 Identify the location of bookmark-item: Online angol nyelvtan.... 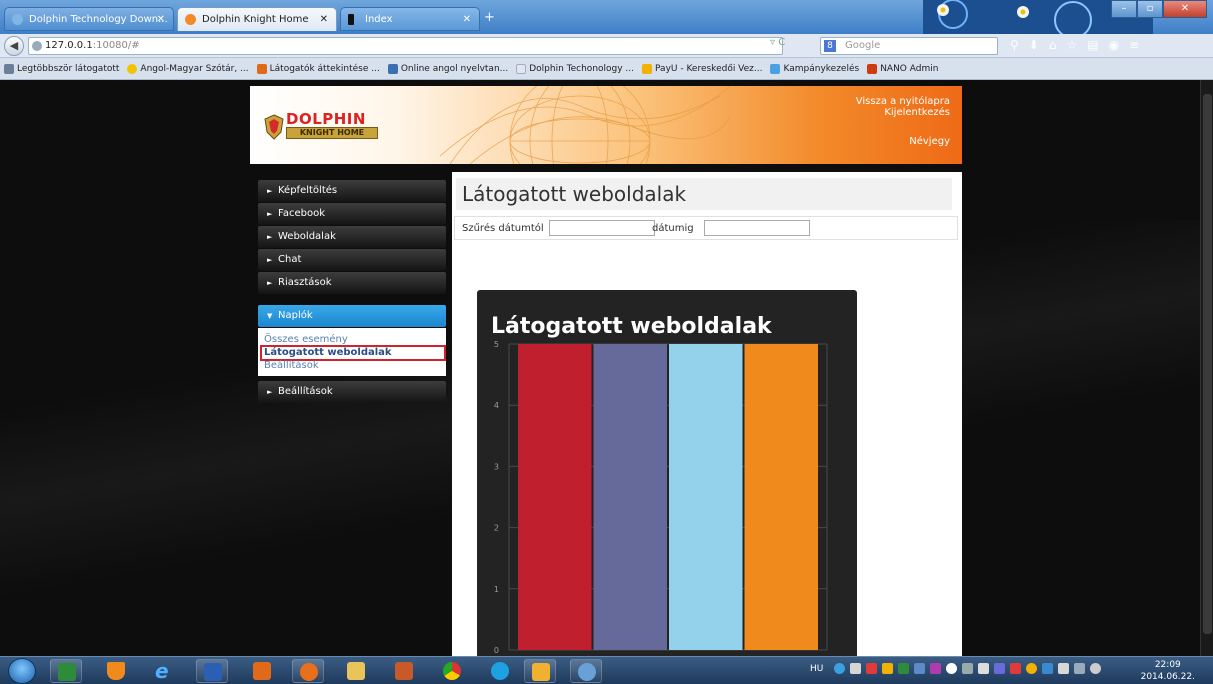
(447, 68).